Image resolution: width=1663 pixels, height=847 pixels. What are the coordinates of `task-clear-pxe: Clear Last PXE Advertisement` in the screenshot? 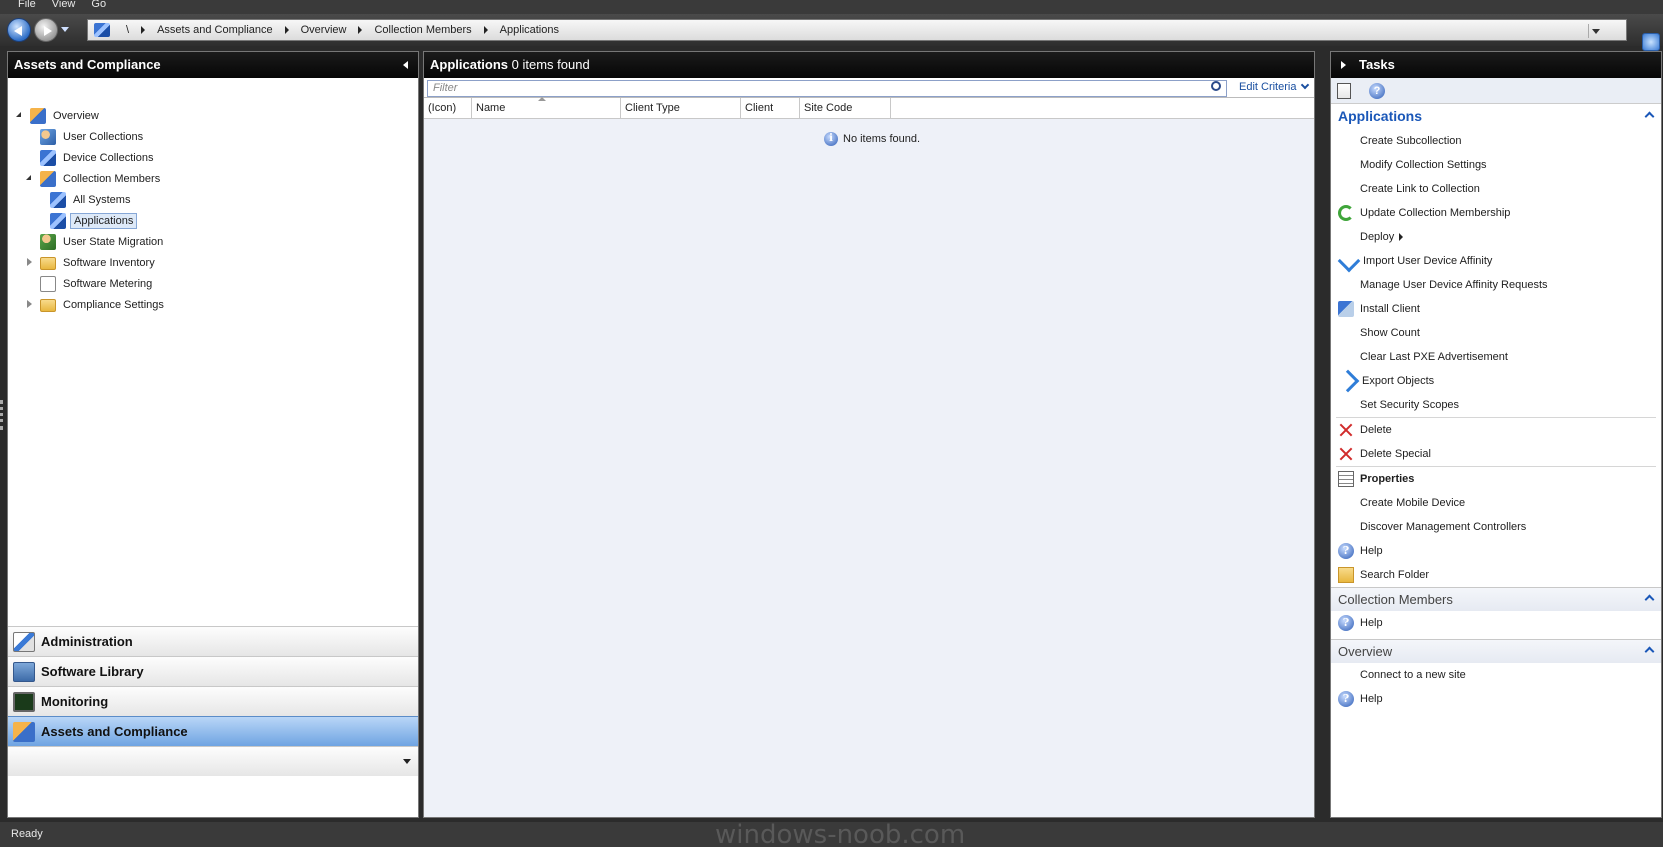 It's located at (1496, 357).